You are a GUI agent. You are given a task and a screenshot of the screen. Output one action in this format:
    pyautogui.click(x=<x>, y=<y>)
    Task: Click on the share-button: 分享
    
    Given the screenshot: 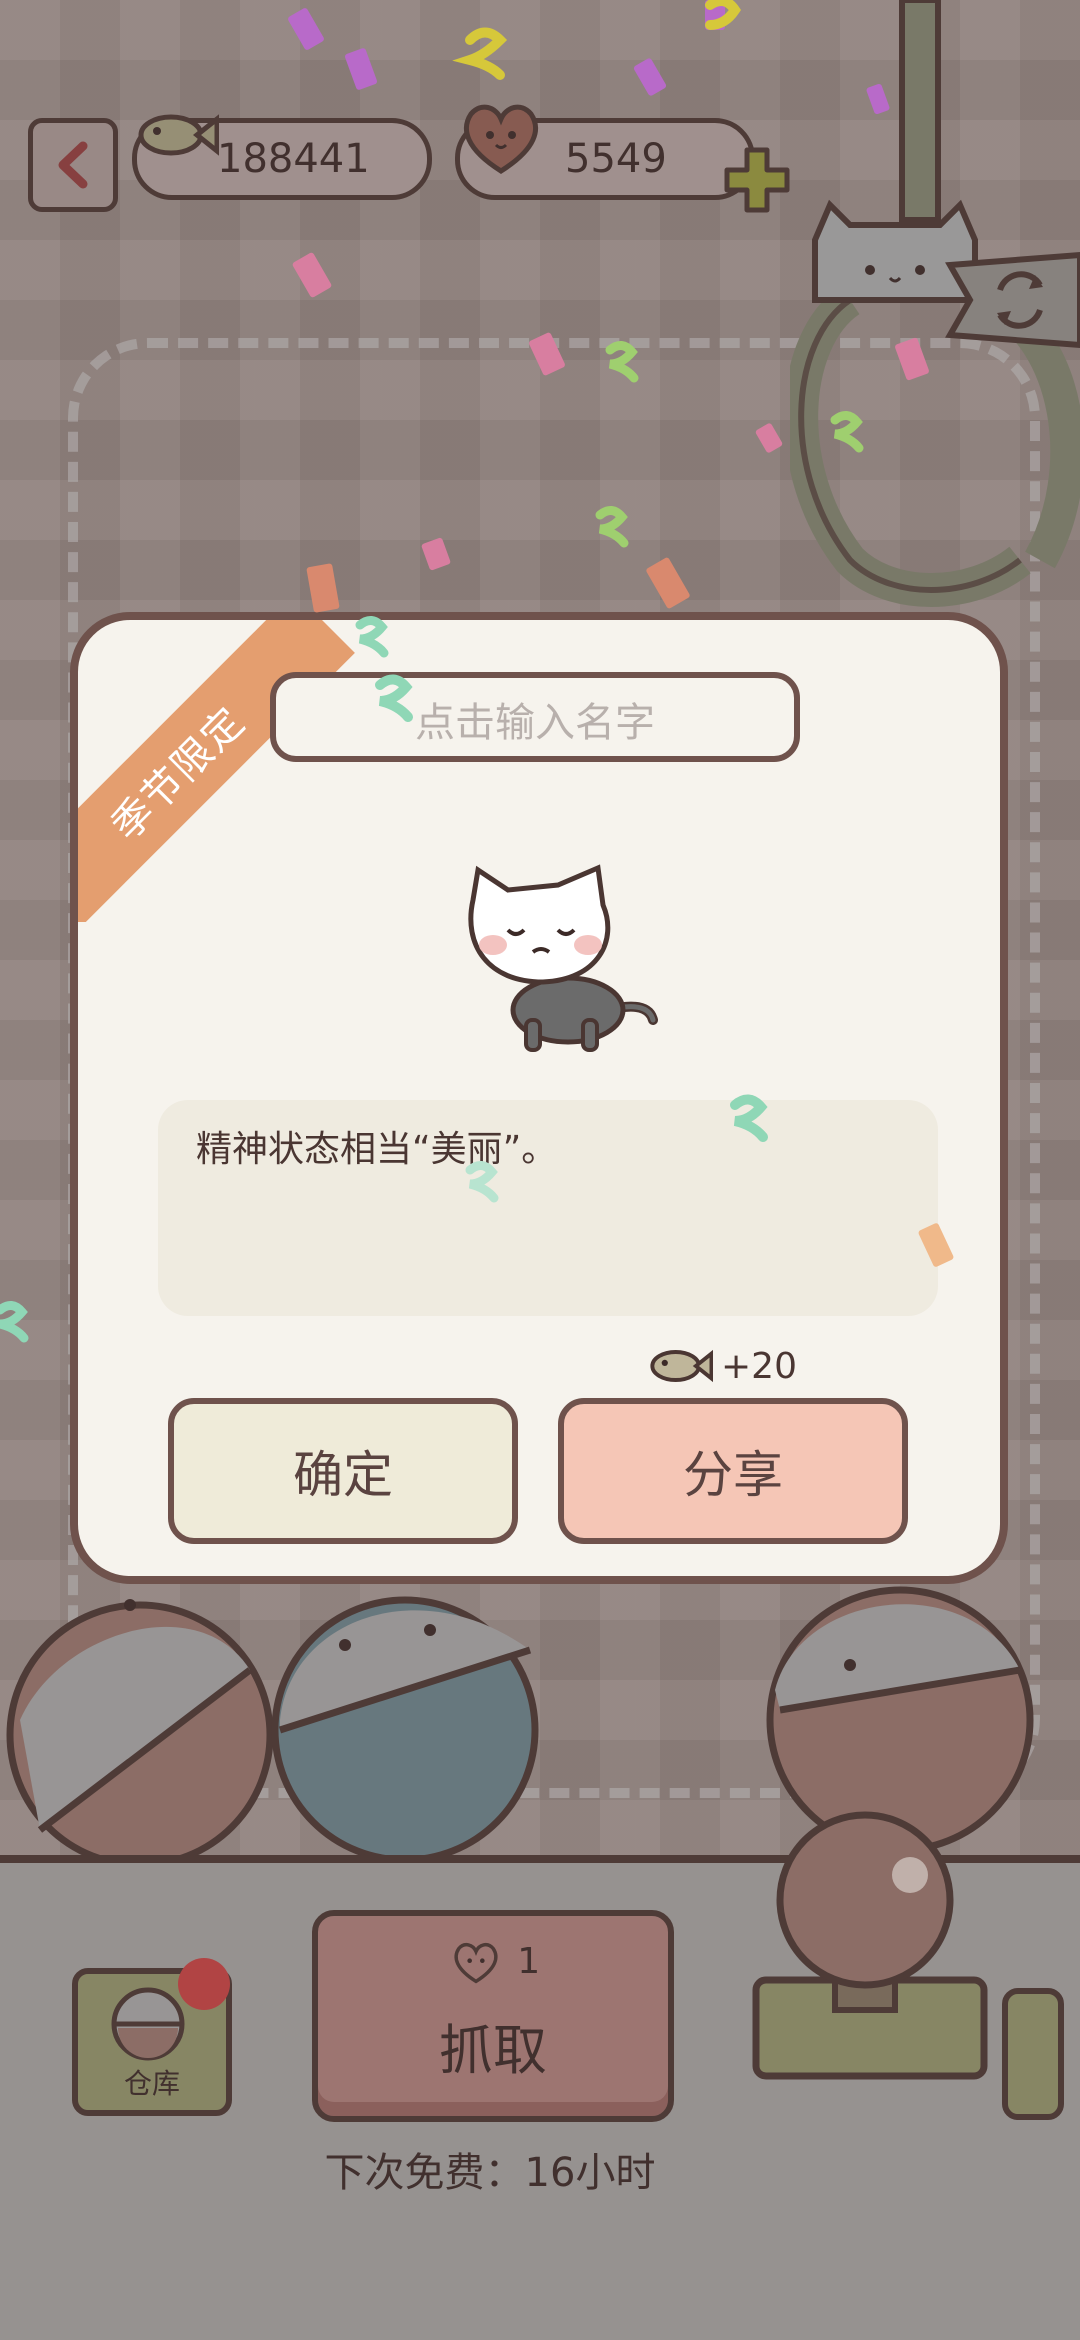 What is the action you would take?
    pyautogui.click(x=733, y=1471)
    